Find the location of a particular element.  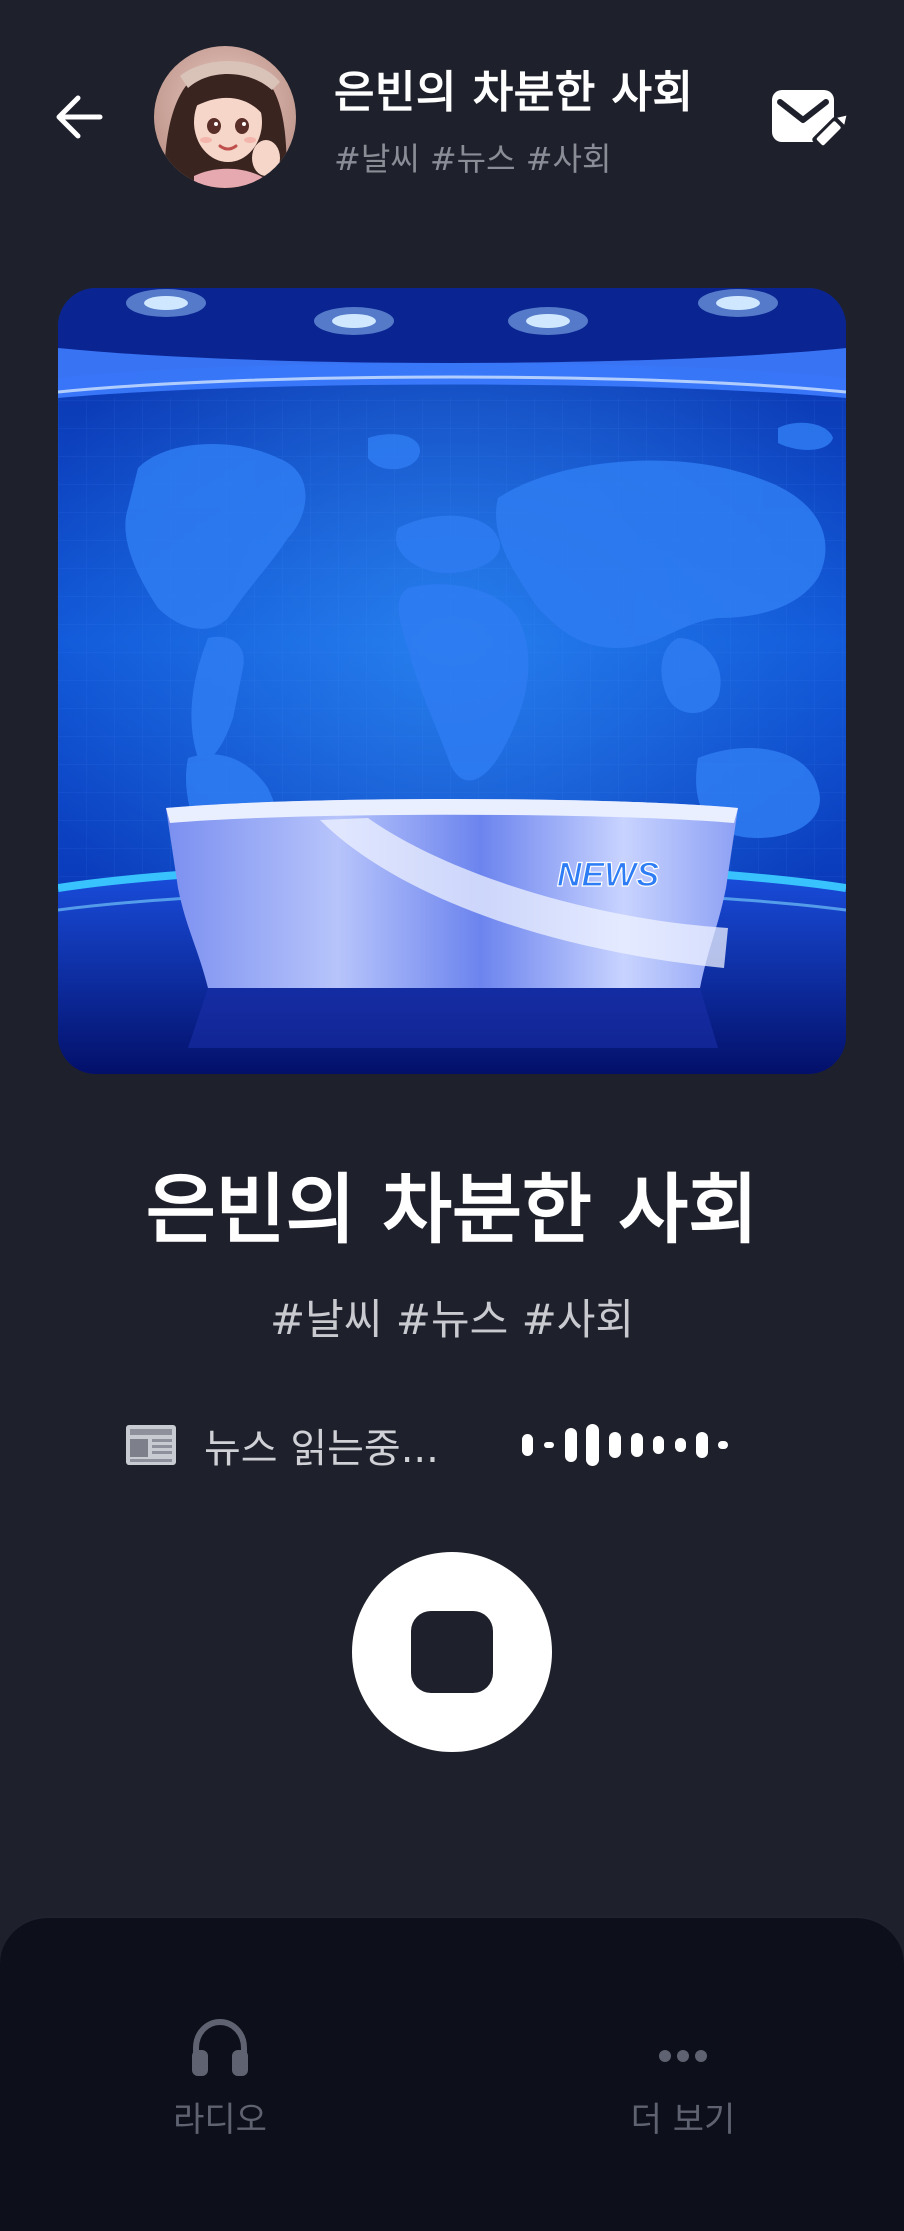

audio-waveform is located at coordinates (625, 1445).